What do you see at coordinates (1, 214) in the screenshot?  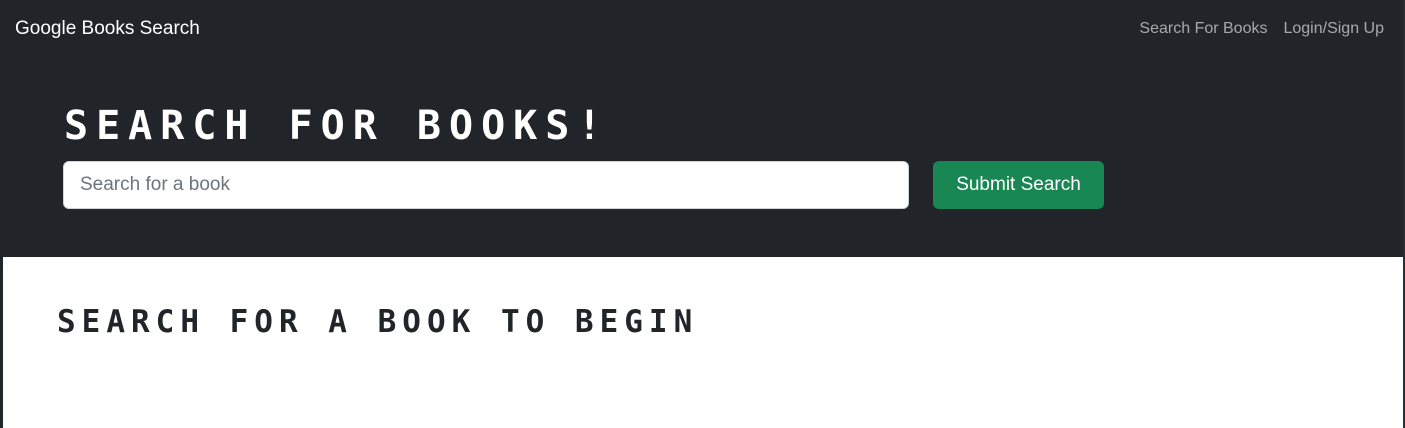 I see `window-edge-left` at bounding box center [1, 214].